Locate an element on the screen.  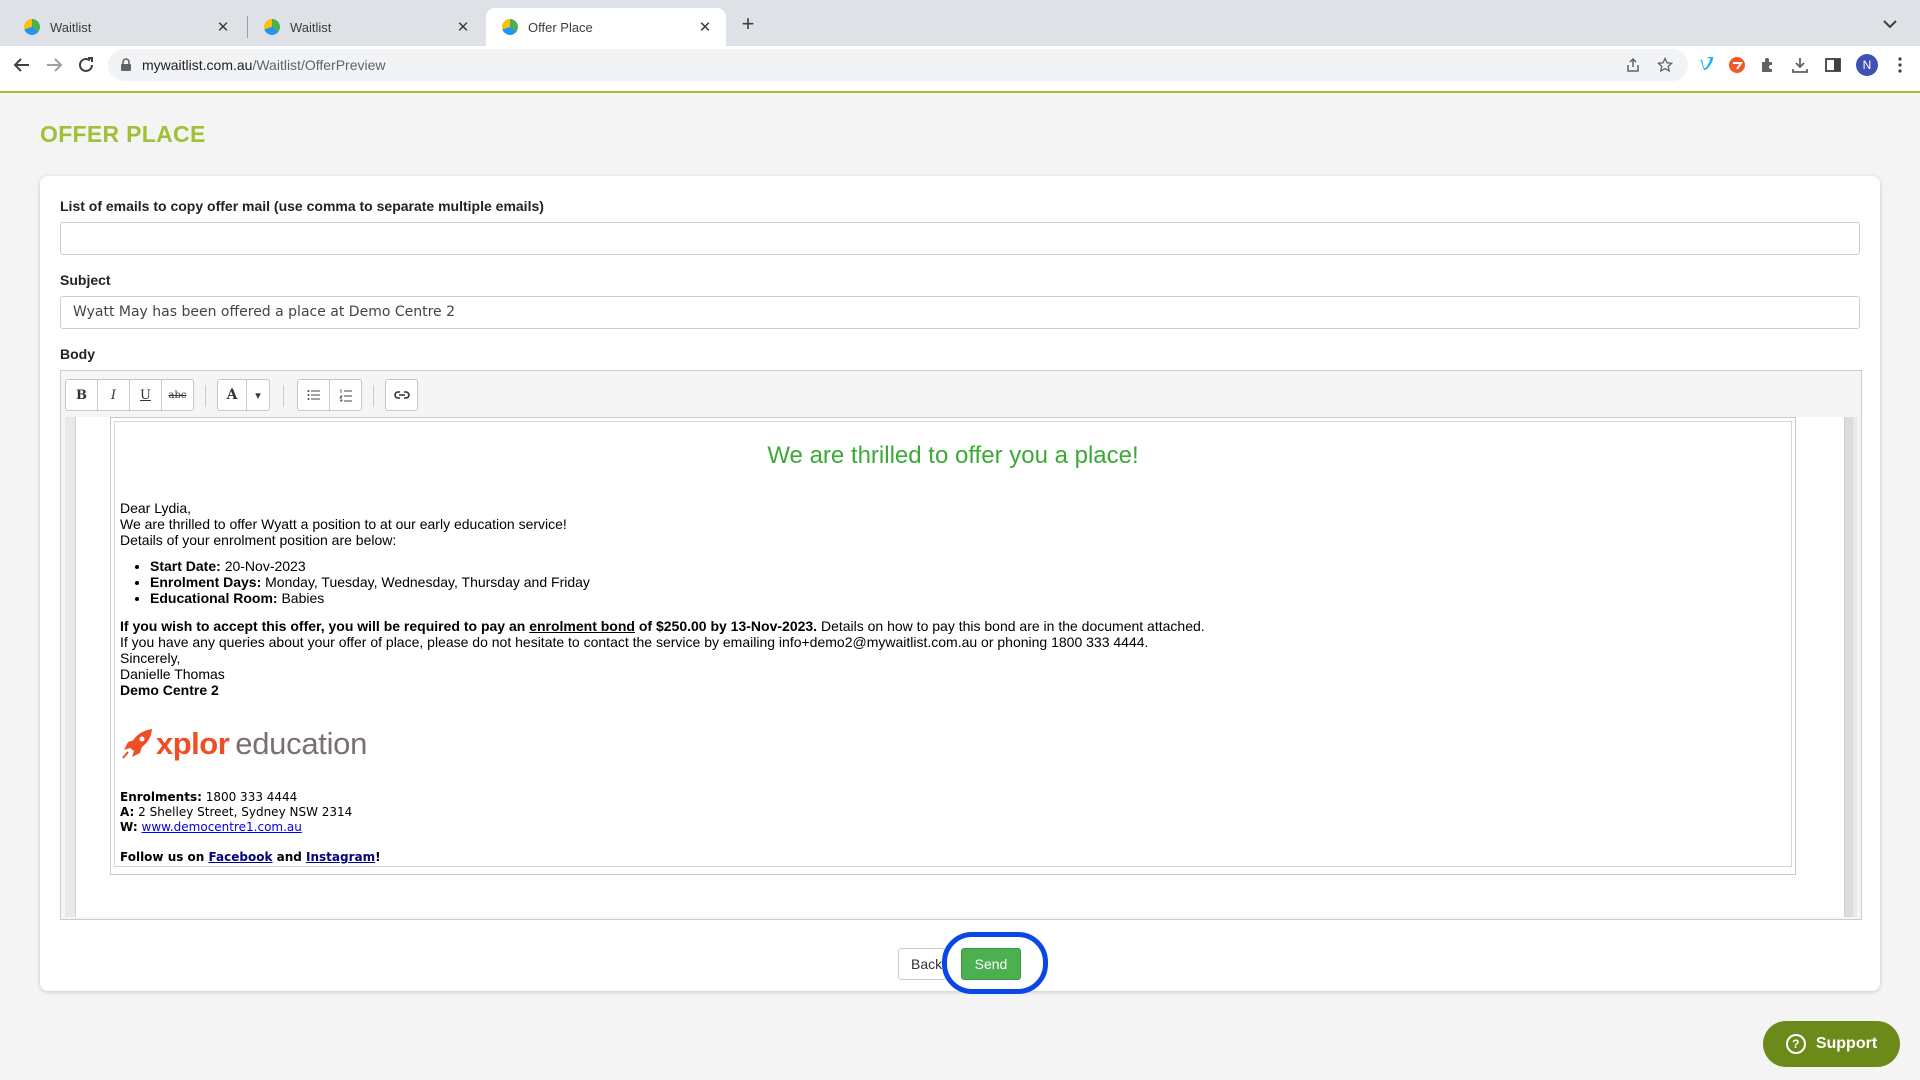
centre-name: Demo Centre 2 is located at coordinates (169, 690).